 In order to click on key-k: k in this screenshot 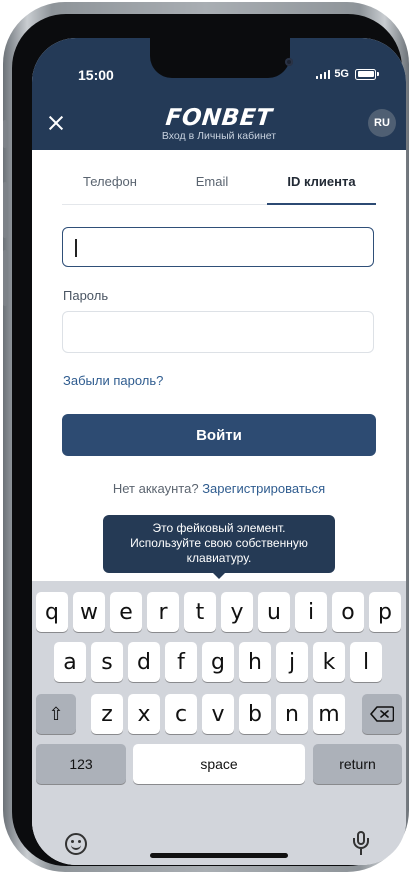, I will do `click(329, 662)`.